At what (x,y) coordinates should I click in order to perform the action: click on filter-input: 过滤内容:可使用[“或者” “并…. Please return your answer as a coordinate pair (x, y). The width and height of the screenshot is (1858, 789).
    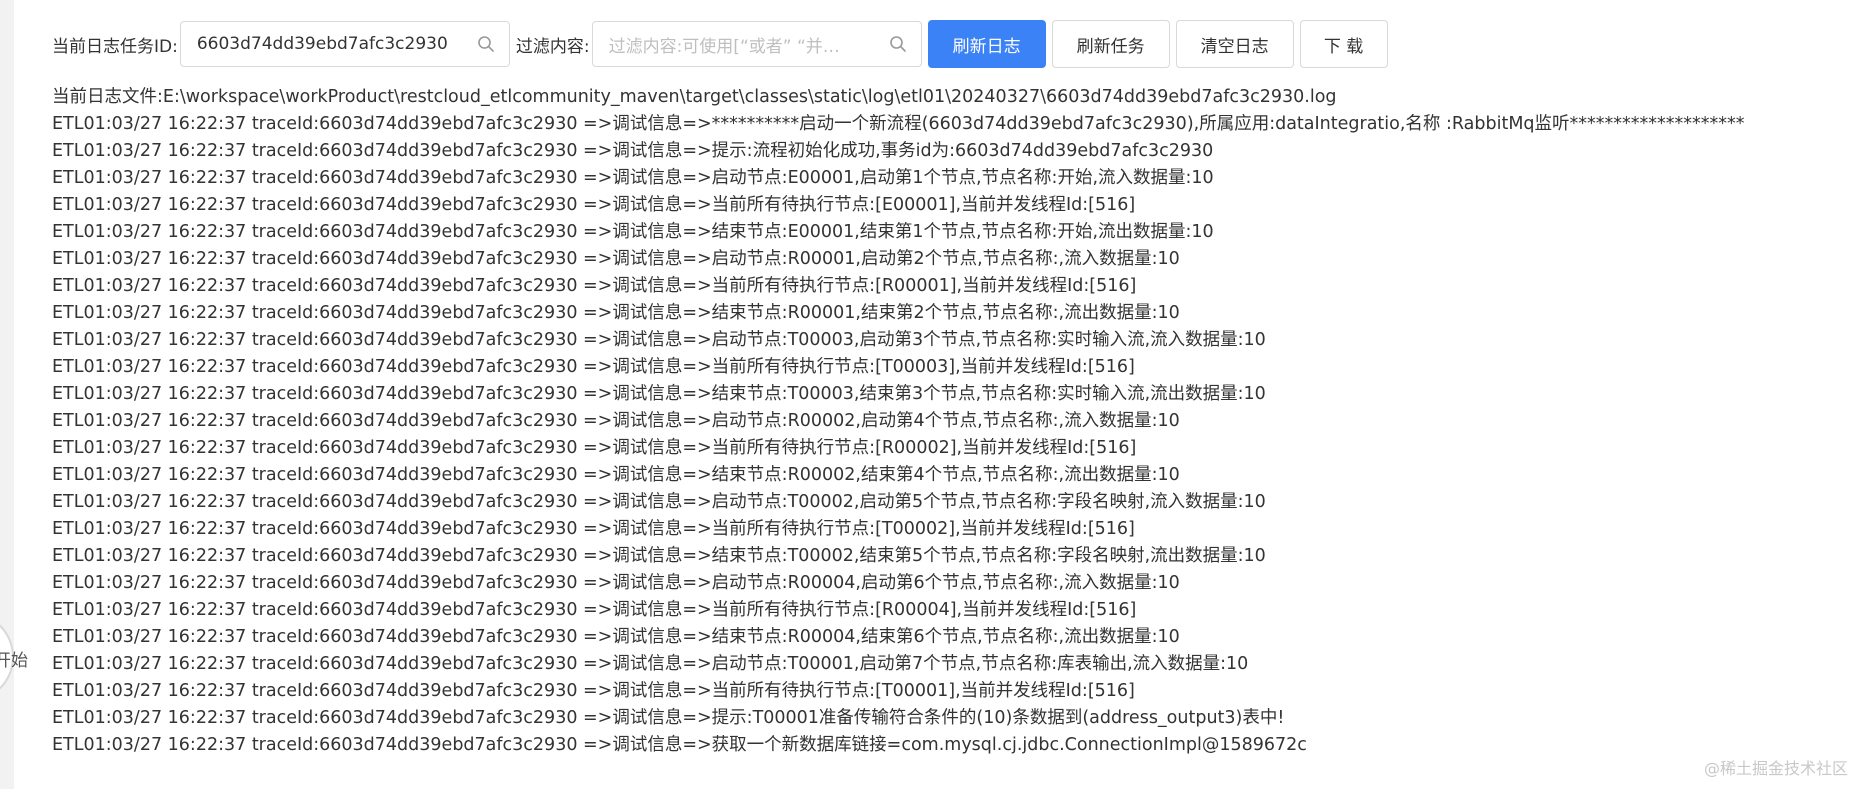
    Looking at the image, I should click on (756, 44).